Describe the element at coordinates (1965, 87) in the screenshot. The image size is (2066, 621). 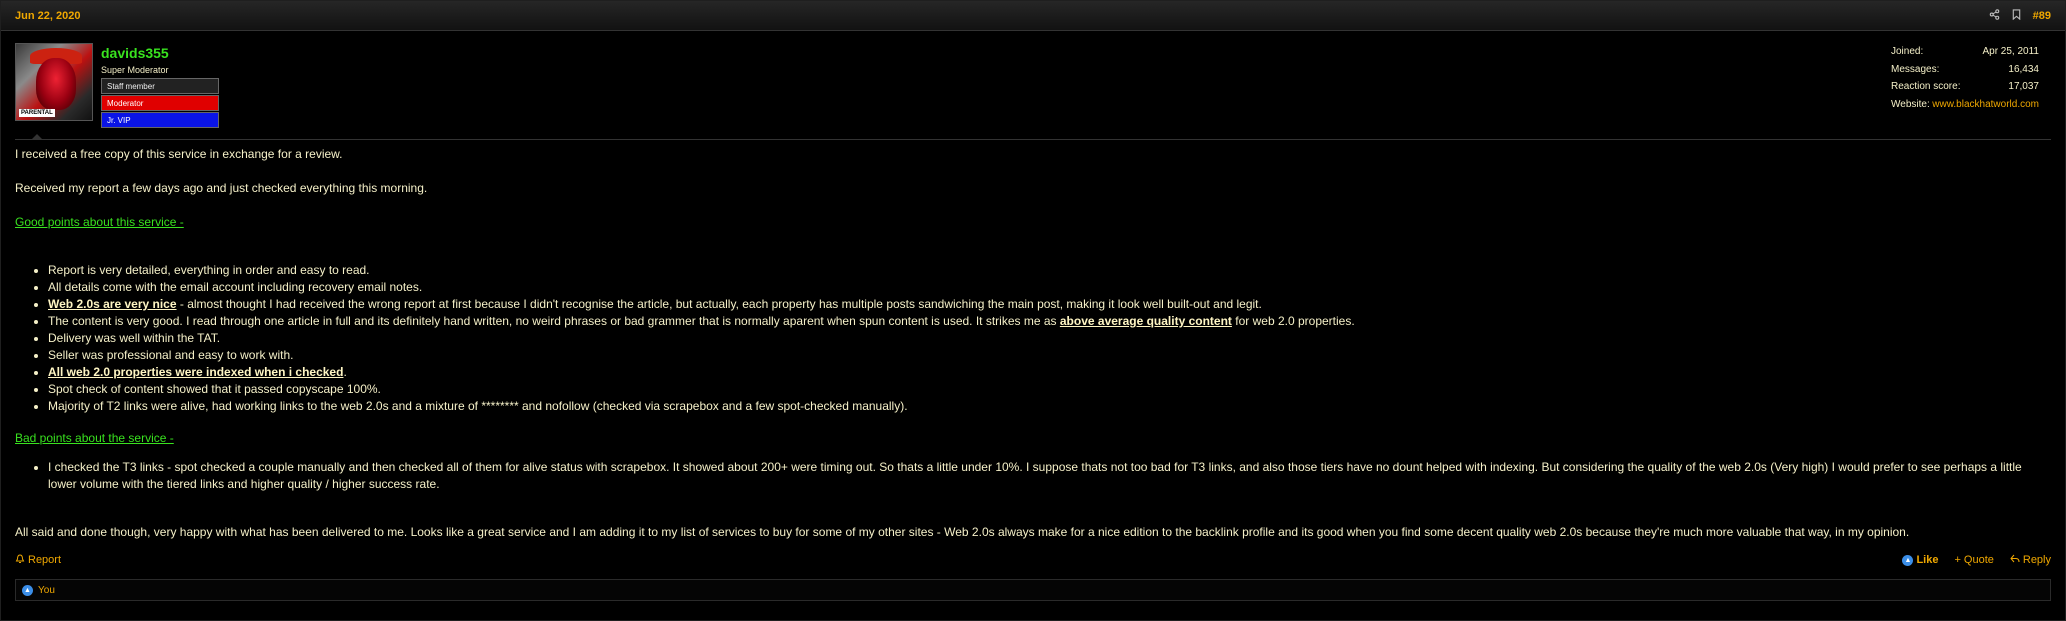
I see `stat-reaction-score: Reaction score: 17,037` at that location.